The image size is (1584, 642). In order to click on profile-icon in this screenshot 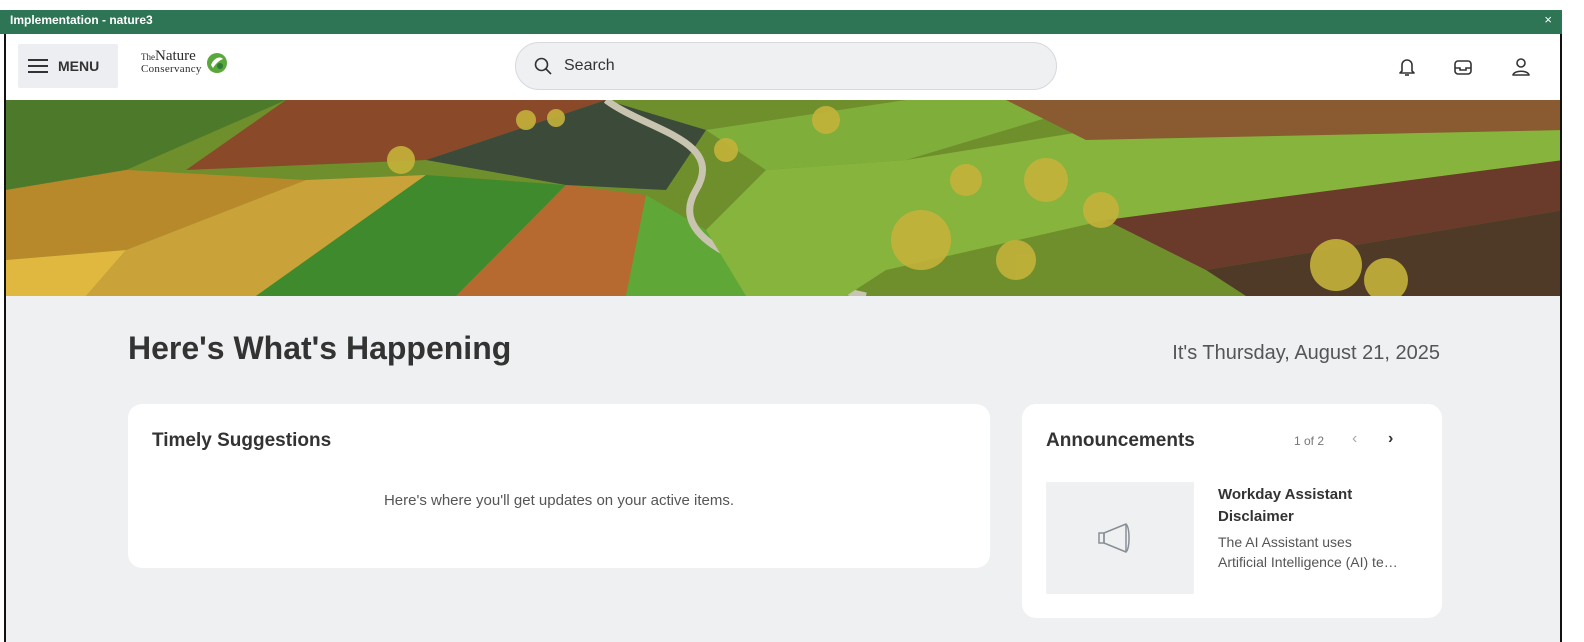, I will do `click(1521, 67)`.